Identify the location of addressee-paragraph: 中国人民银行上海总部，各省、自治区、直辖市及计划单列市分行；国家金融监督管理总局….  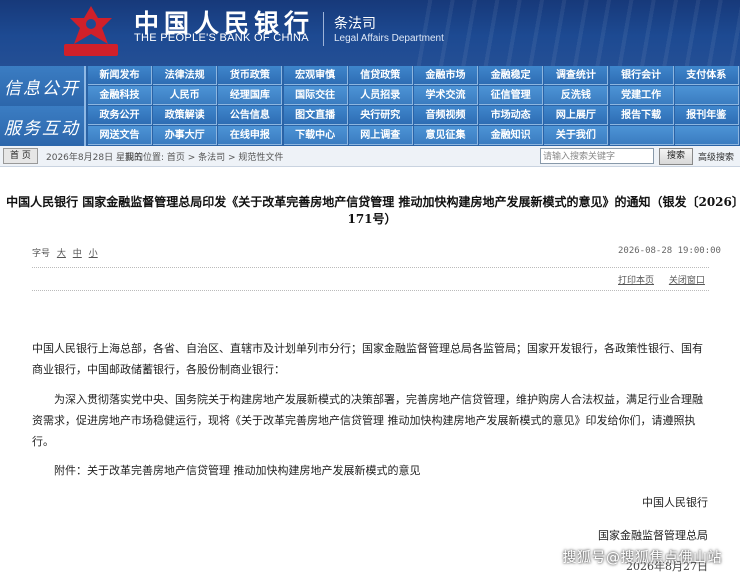
(367, 359).